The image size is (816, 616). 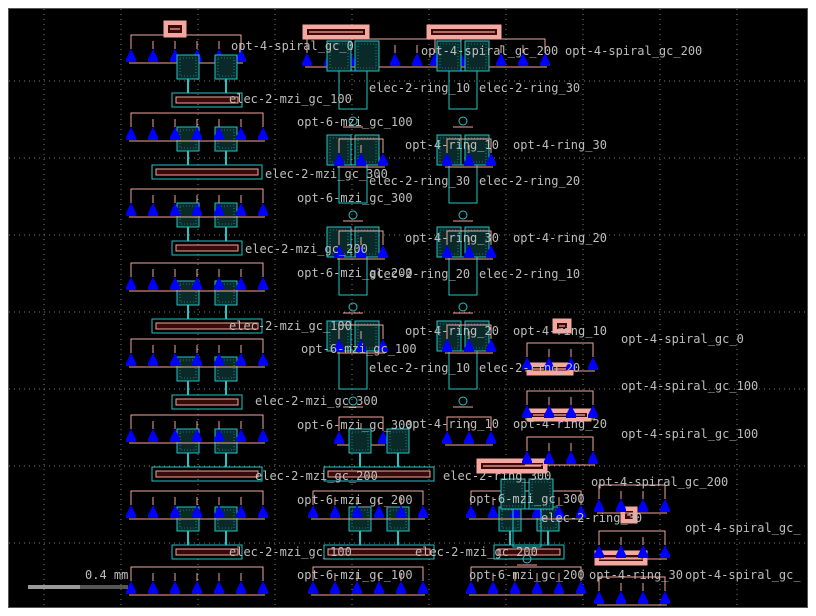 I want to click on cell-label: elec-2-ring_20, so click(x=419, y=274).